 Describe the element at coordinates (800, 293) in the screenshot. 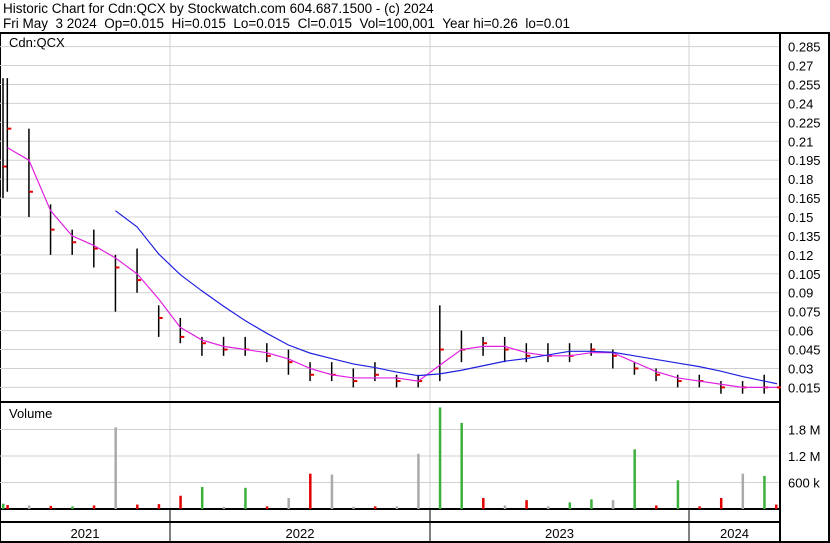

I see `price-tick-label: 0.09` at that location.